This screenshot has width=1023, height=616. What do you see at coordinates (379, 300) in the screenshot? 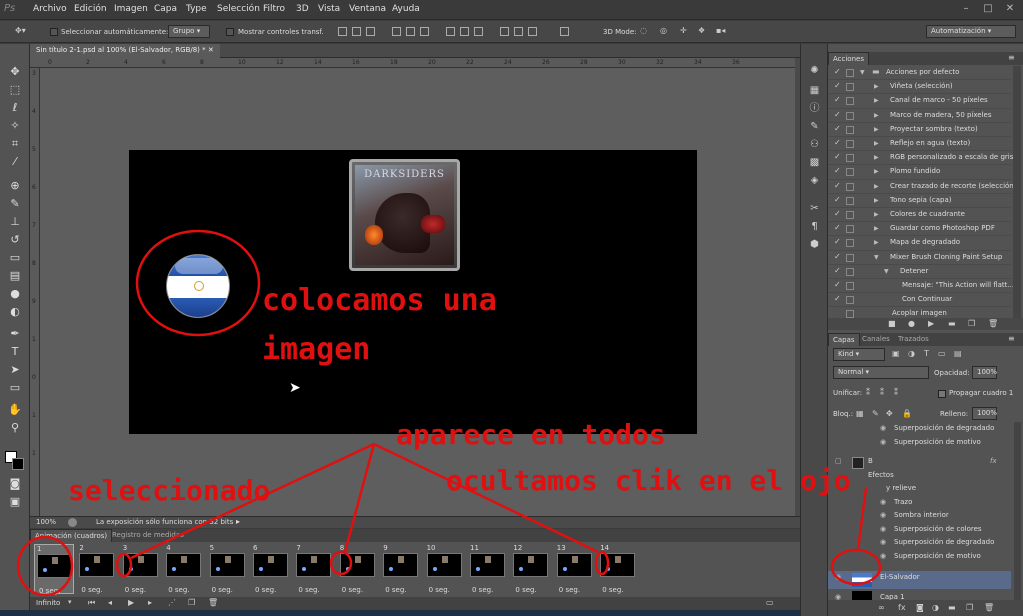
I see `annotation-place-image-1: colocamos una` at bounding box center [379, 300].